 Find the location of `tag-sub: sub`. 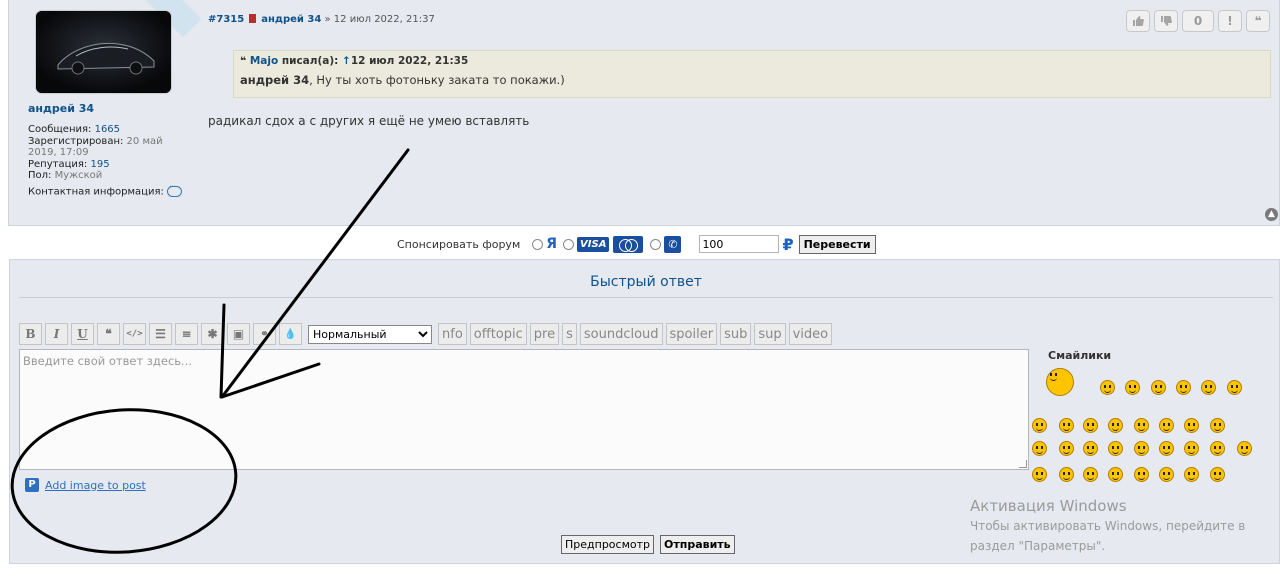

tag-sub: sub is located at coordinates (736, 334).